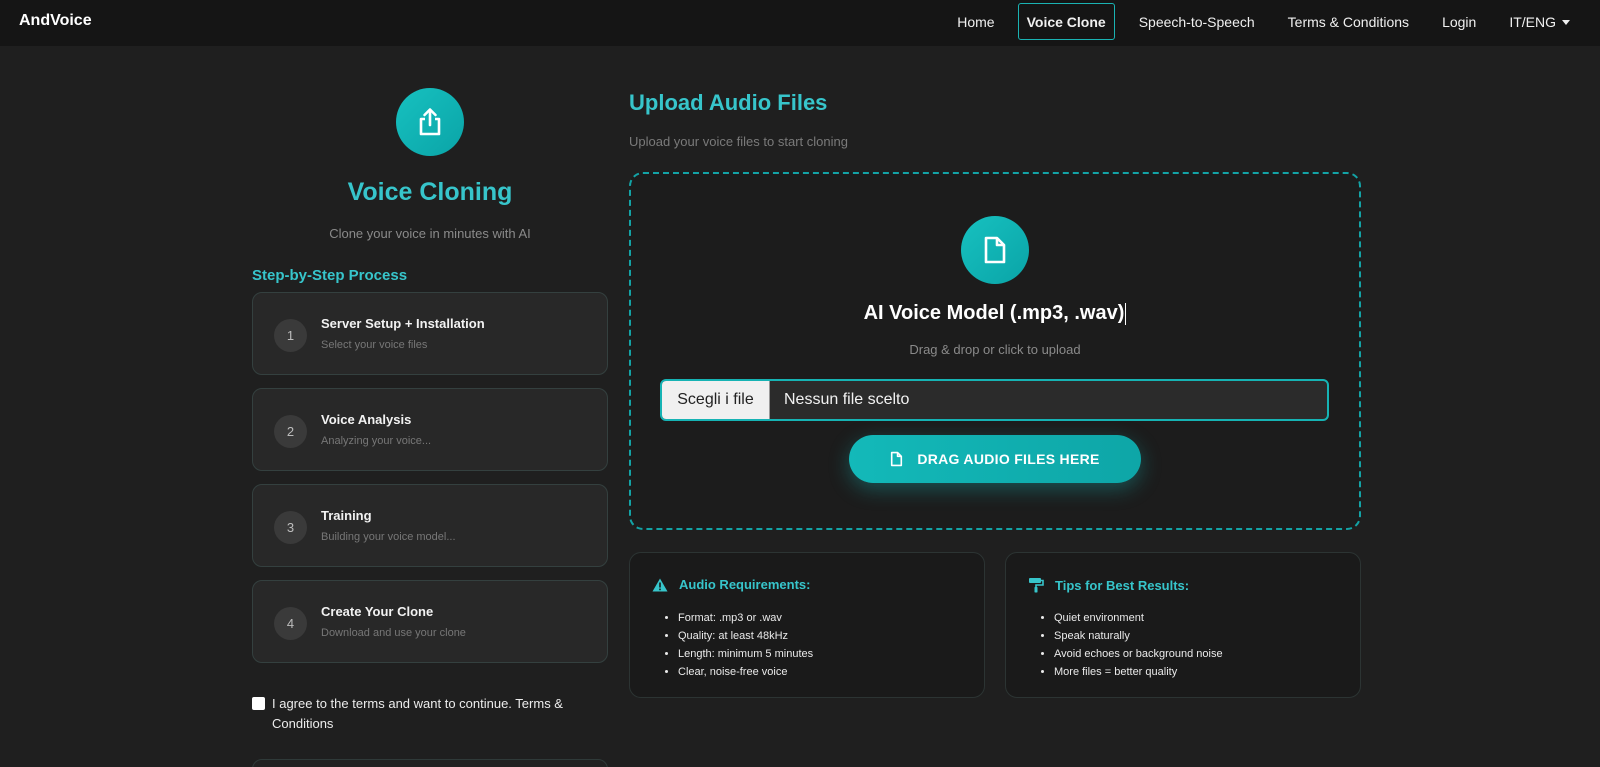 This screenshot has width=1600, height=767. What do you see at coordinates (290, 335) in the screenshot?
I see `step-number: 1` at bounding box center [290, 335].